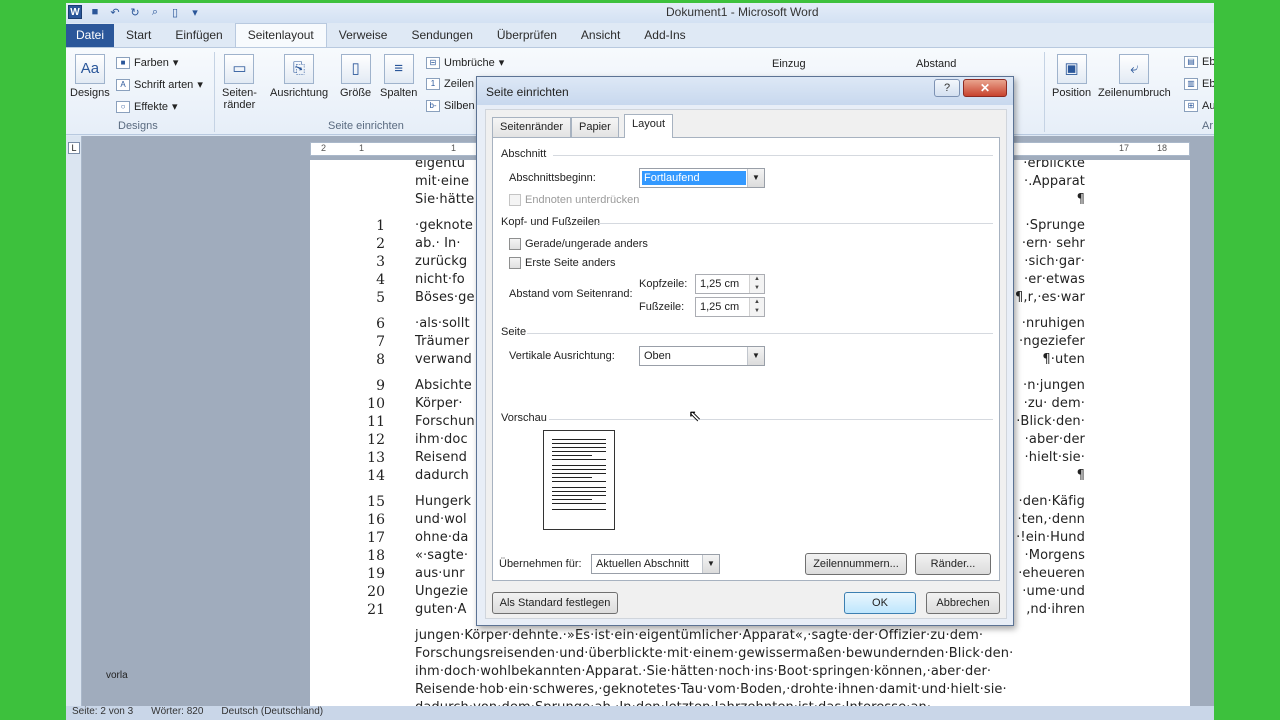 Image resolution: width=1280 pixels, height=720 pixels. What do you see at coordinates (1191, 62) in the screenshot?
I see `bring-forward-icon: ▤` at bounding box center [1191, 62].